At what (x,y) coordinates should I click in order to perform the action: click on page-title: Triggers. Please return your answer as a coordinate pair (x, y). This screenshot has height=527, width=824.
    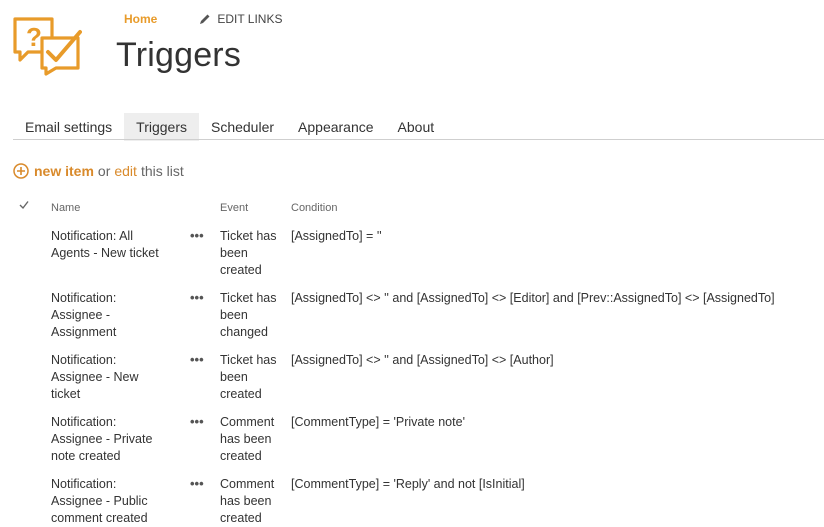
    Looking at the image, I should click on (179, 55).